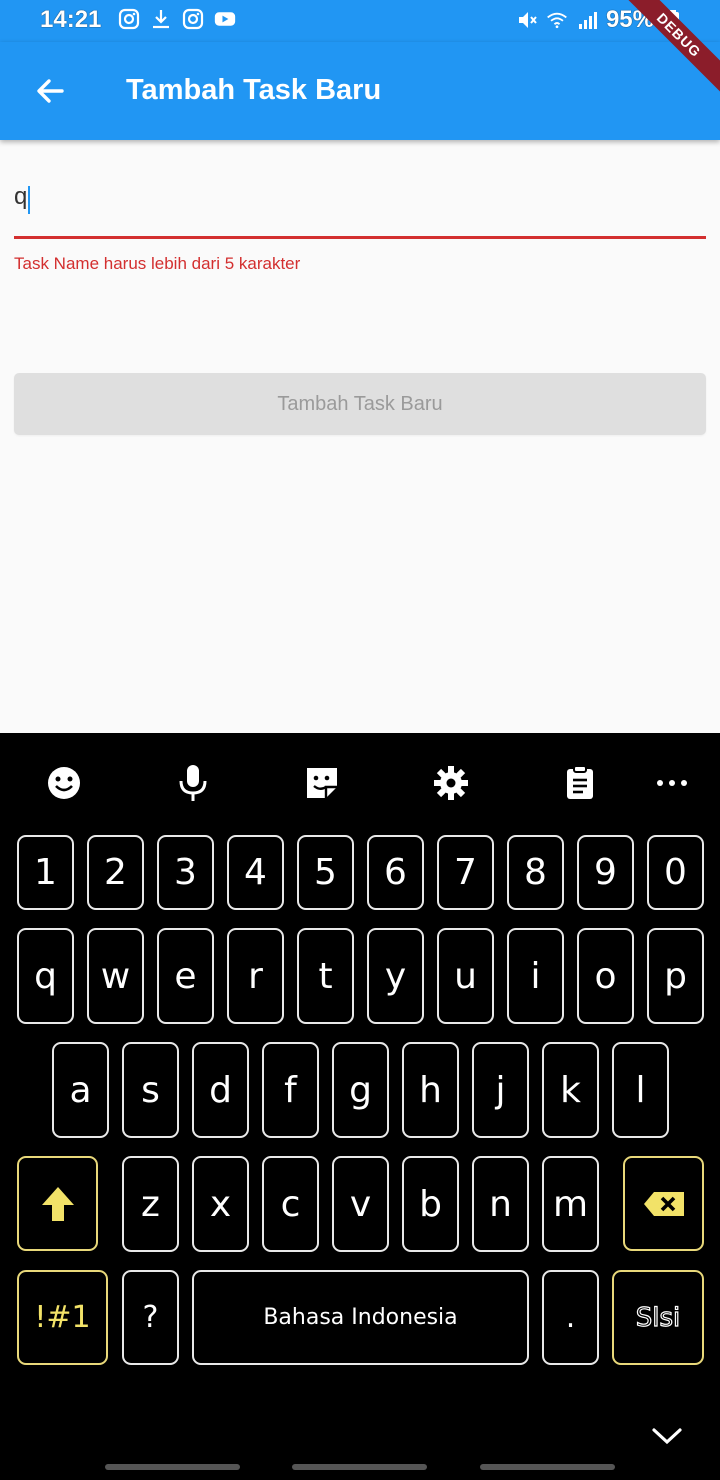 The image size is (720, 1480). I want to click on nav-pill-right, so click(547, 1467).